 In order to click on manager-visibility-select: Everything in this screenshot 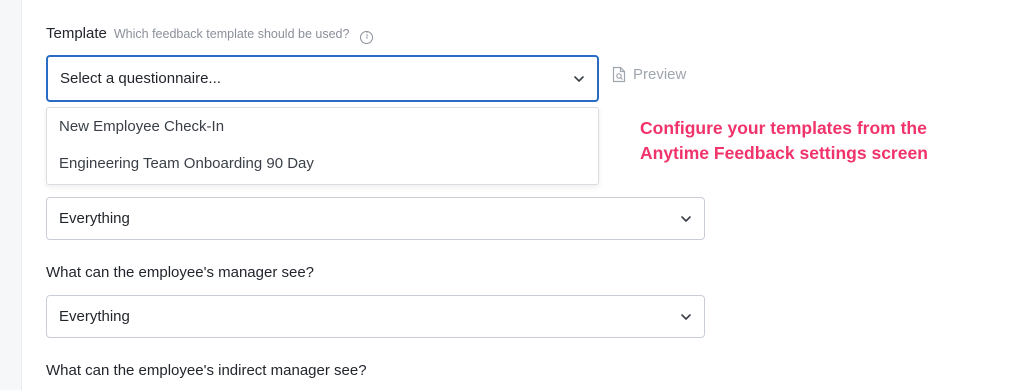, I will do `click(375, 316)`.